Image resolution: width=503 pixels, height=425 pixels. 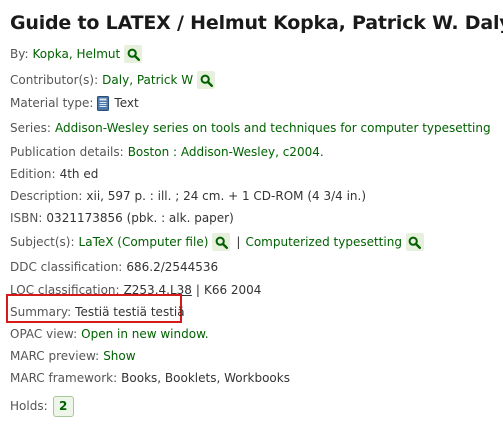 I want to click on isbn-row: ISBN: 0321173856 (pbk. : alk. paper), so click(x=122, y=218).